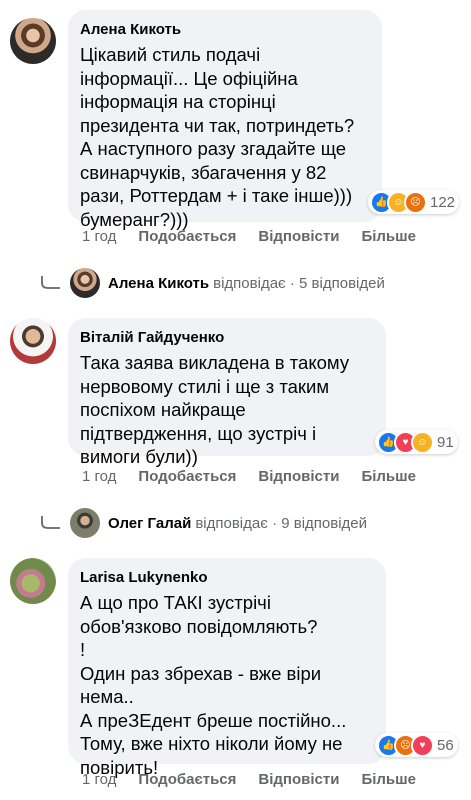 The width and height of the screenshot is (471, 800). What do you see at coordinates (337, 283) in the screenshot?
I see `reply-count: · 5 відповідей` at bounding box center [337, 283].